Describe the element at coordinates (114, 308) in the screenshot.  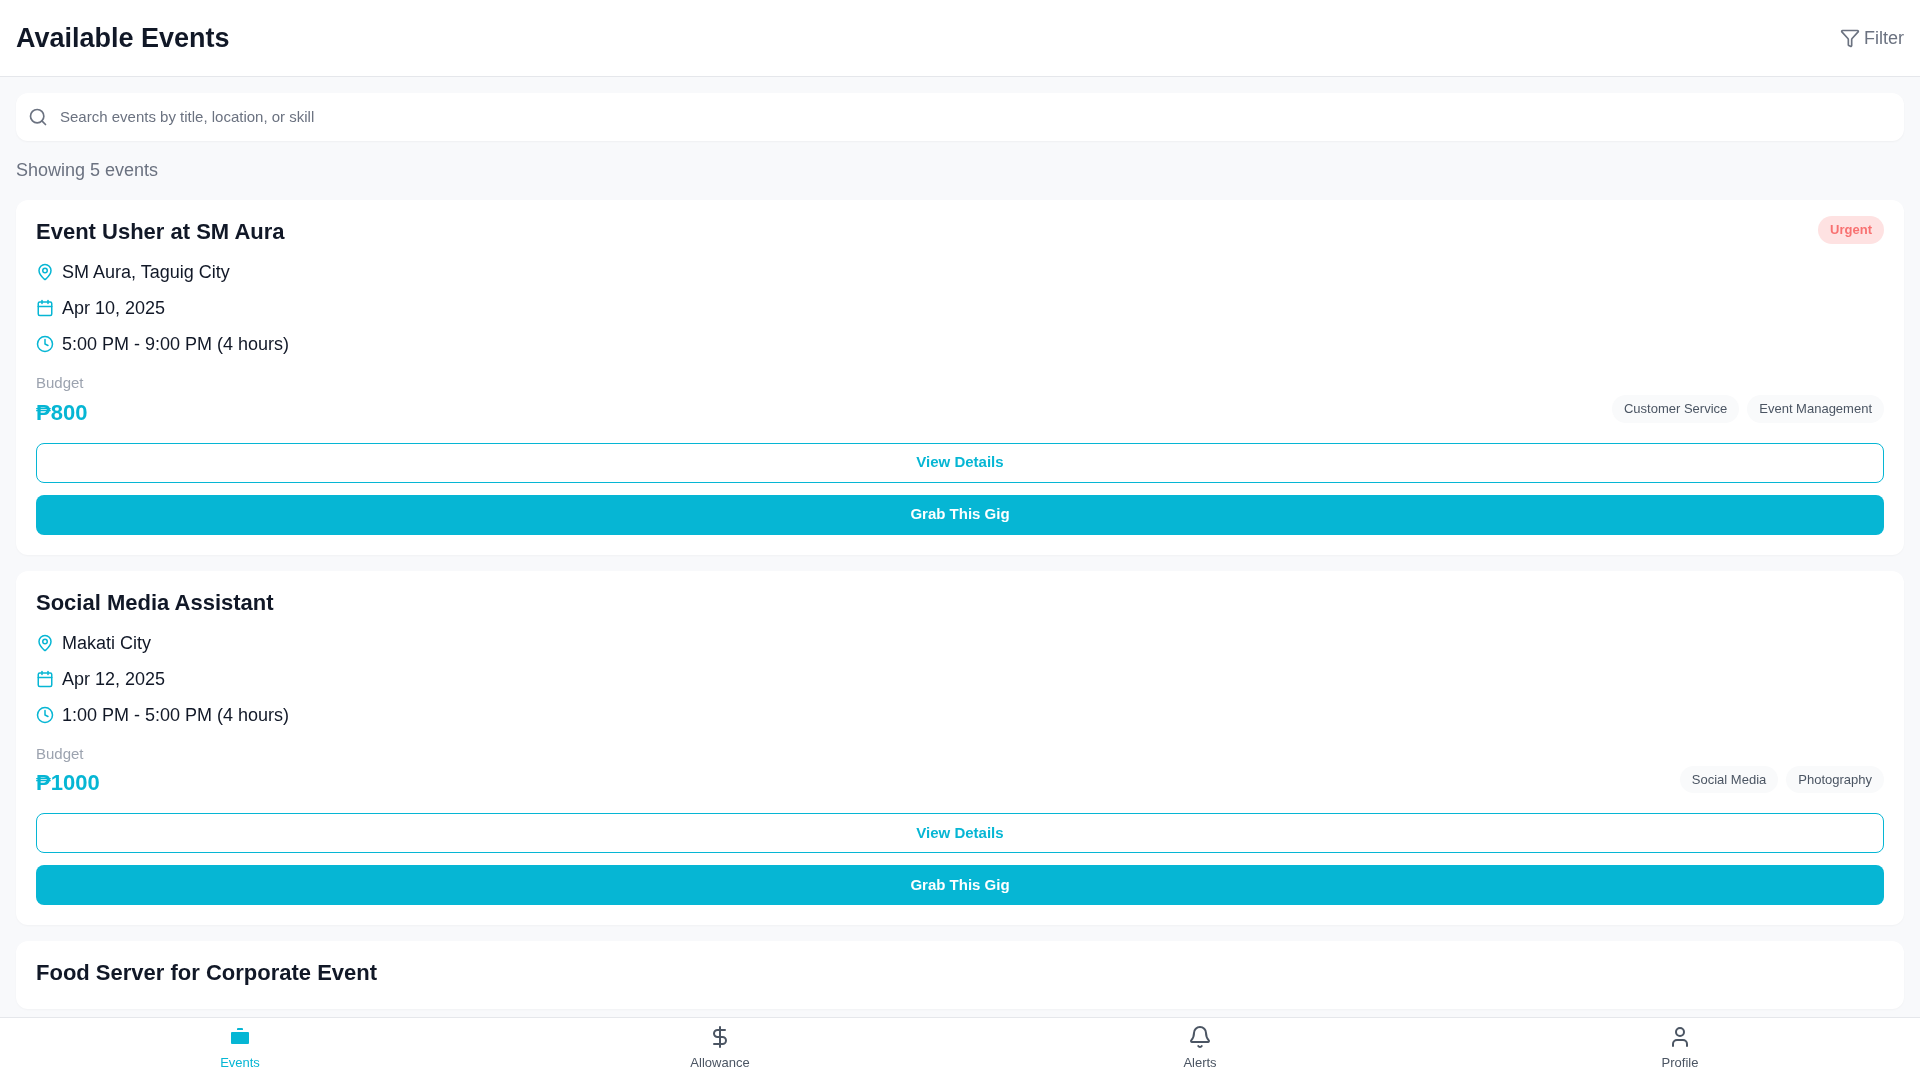
I see `event-date: Apr 10, 2025` at that location.